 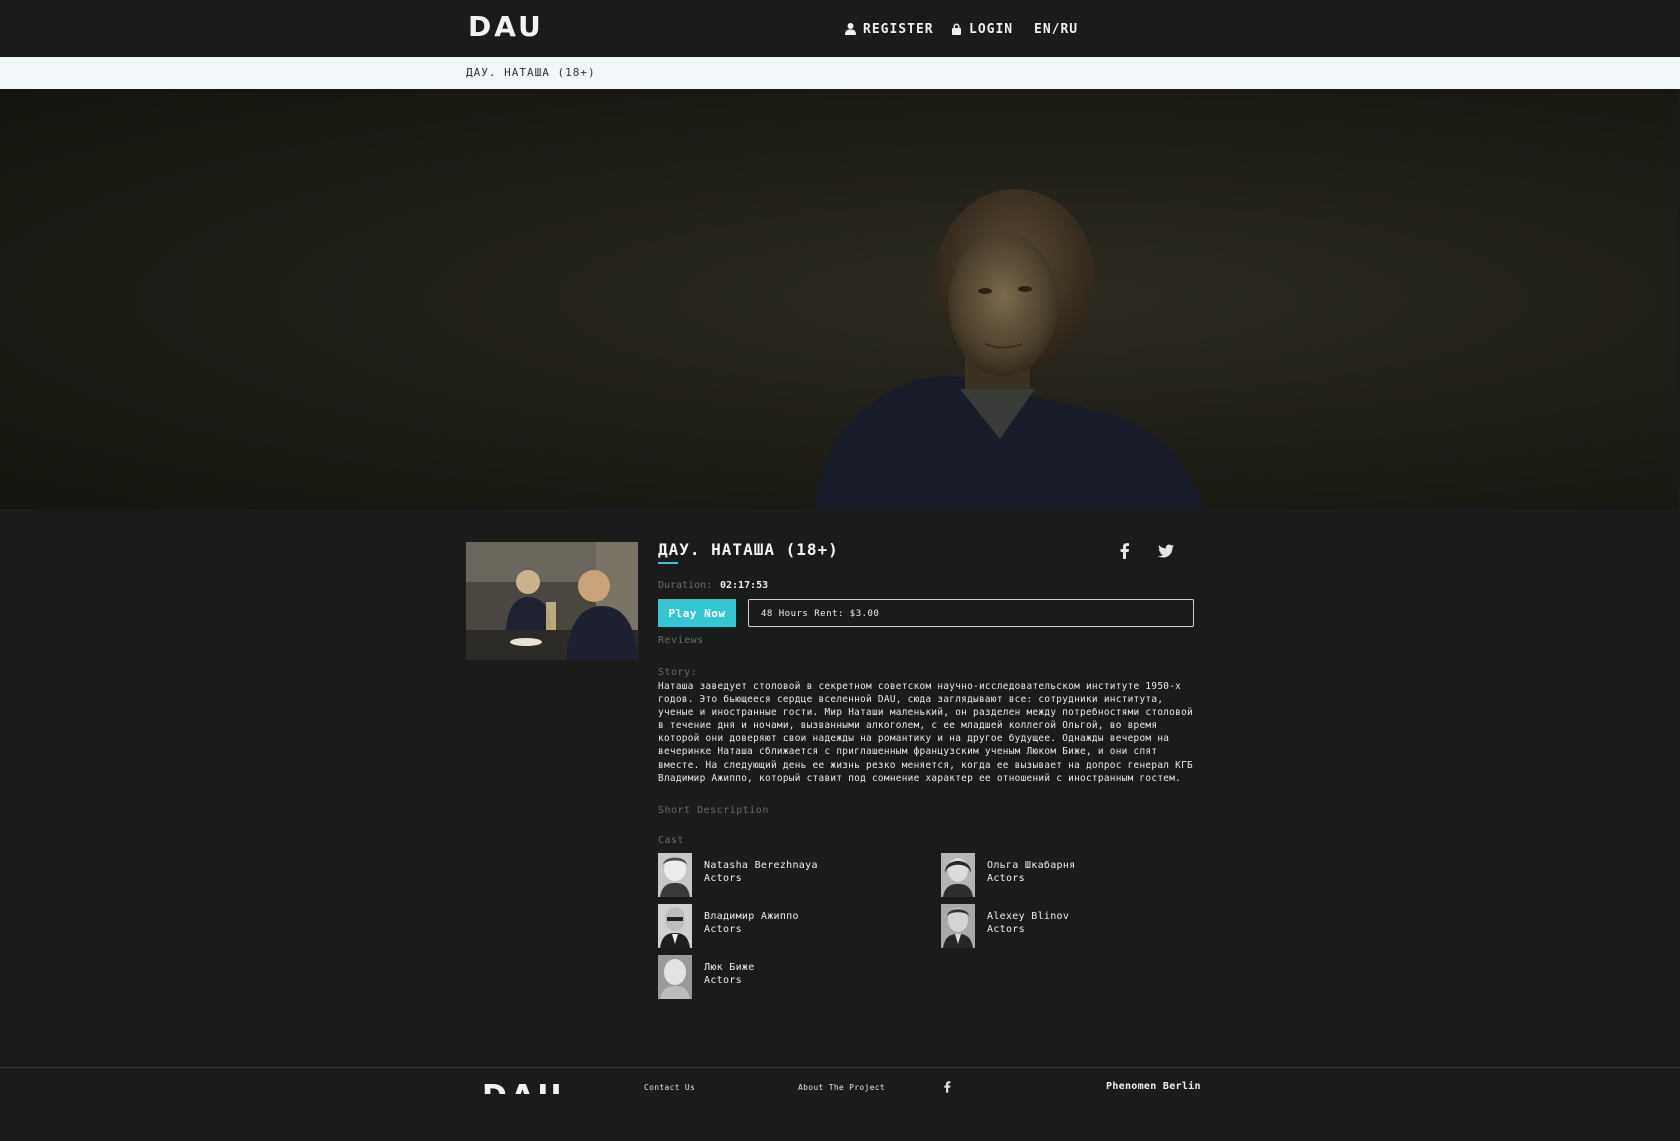 I want to click on footer-phenomen-link: Phenomen Berlin, so click(x=1153, y=1086).